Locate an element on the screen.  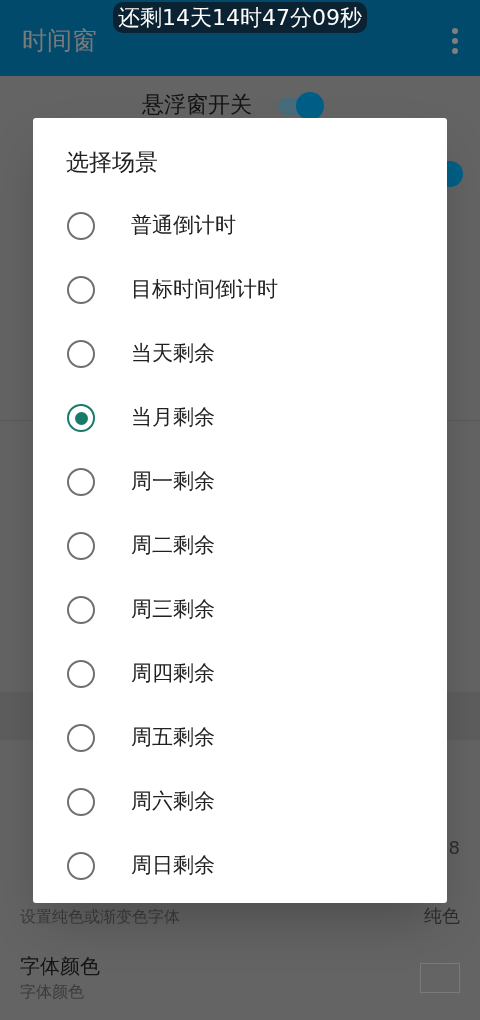
radio-option: 周二剩余 is located at coordinates (240, 546).